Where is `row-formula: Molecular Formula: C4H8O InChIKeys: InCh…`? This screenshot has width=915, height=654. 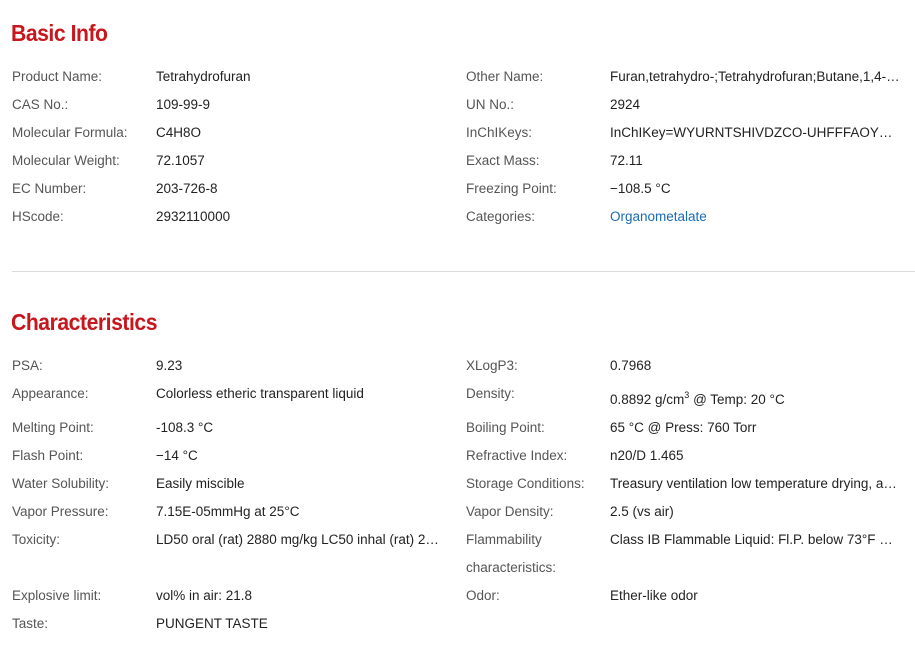 row-formula: Molecular Formula: C4H8O InChIKeys: InCh… is located at coordinates (457, 133).